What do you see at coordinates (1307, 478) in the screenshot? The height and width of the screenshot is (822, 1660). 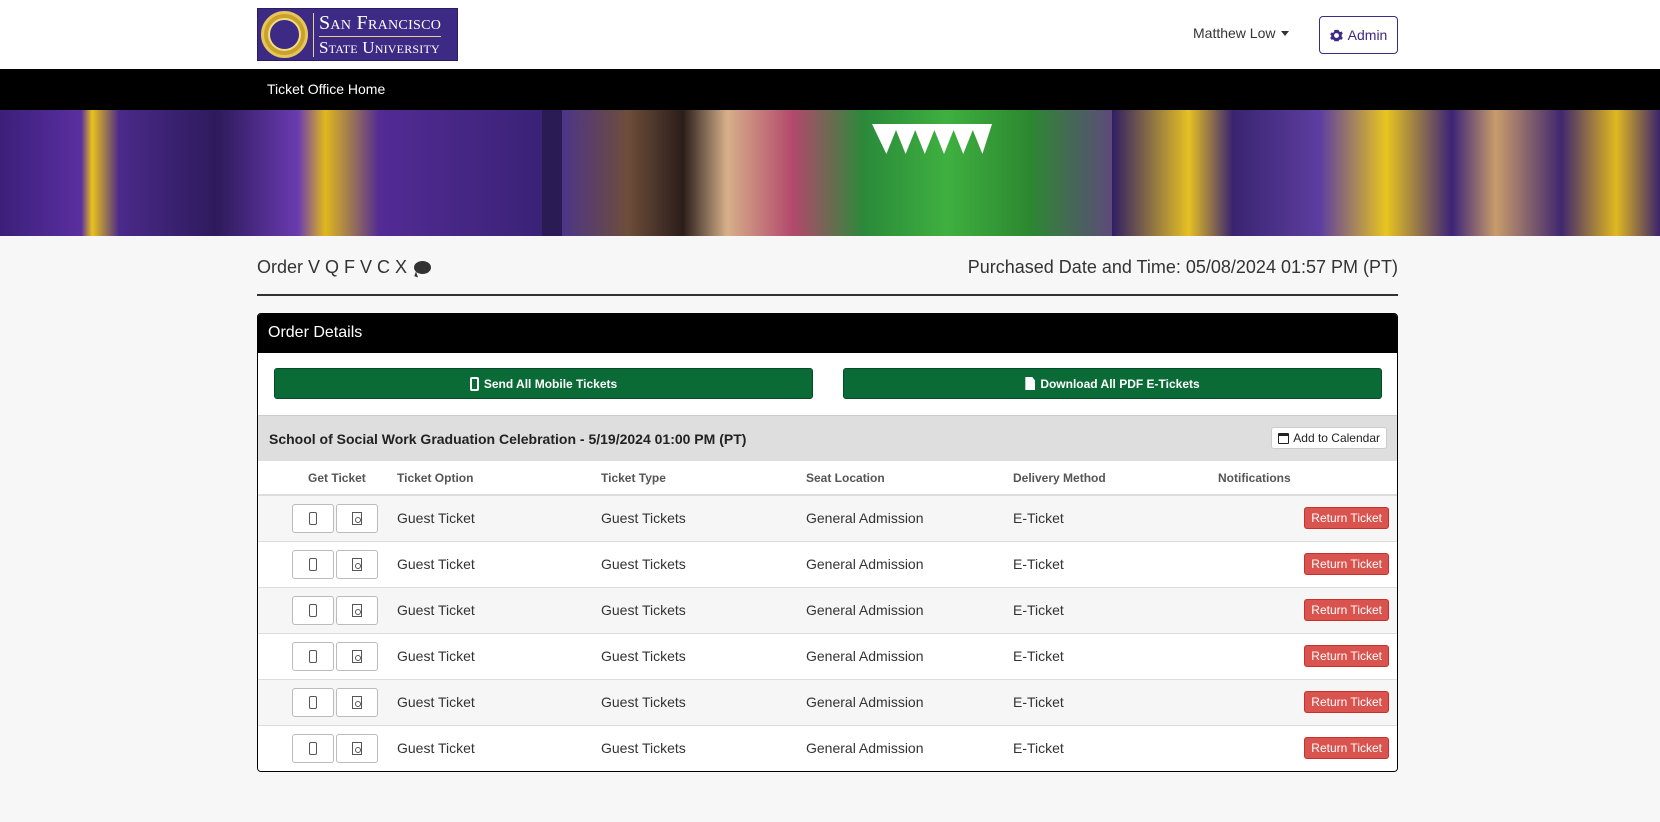 I see `col-notifications: Notifications` at bounding box center [1307, 478].